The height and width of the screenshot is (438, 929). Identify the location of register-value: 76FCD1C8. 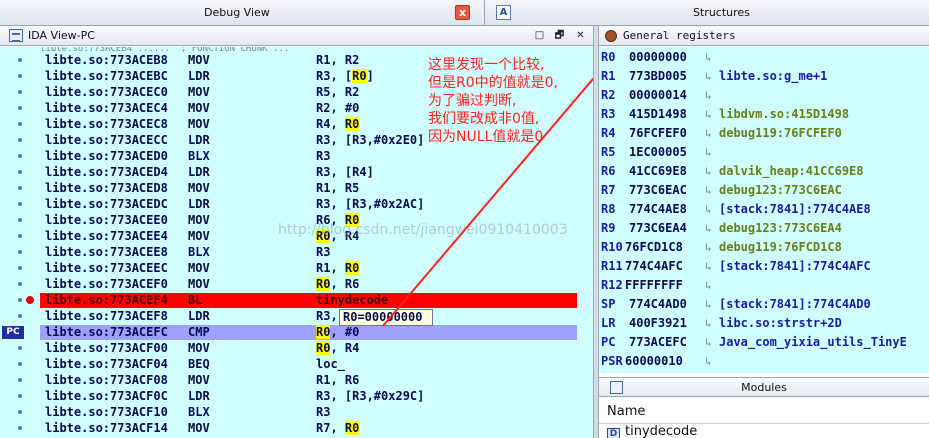
(654, 247).